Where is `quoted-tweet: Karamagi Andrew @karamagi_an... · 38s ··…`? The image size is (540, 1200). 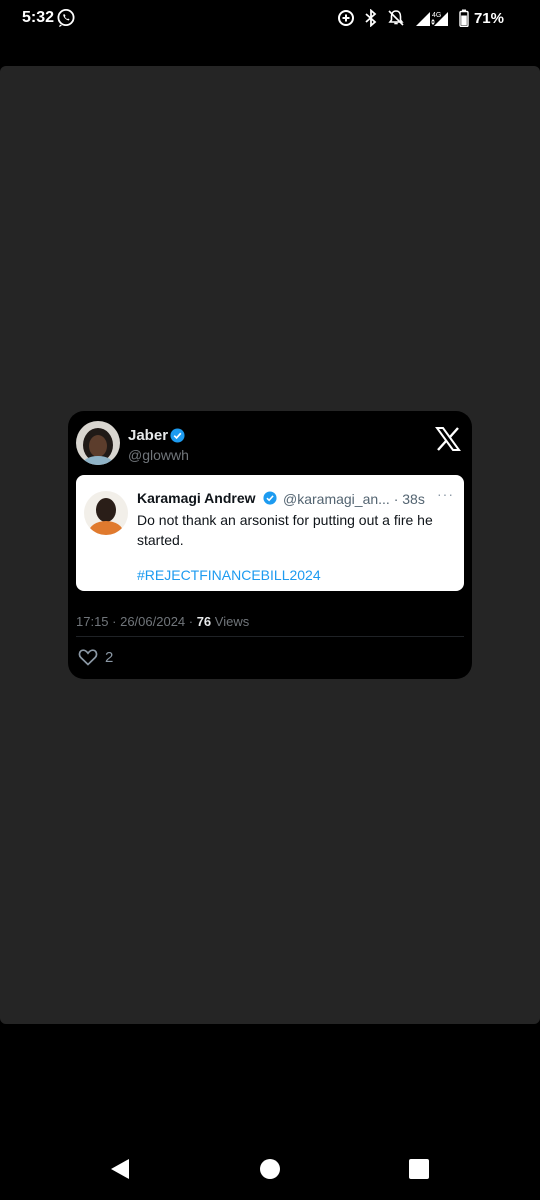 quoted-tweet: Karamagi Andrew @karamagi_an... · 38s ··… is located at coordinates (270, 533).